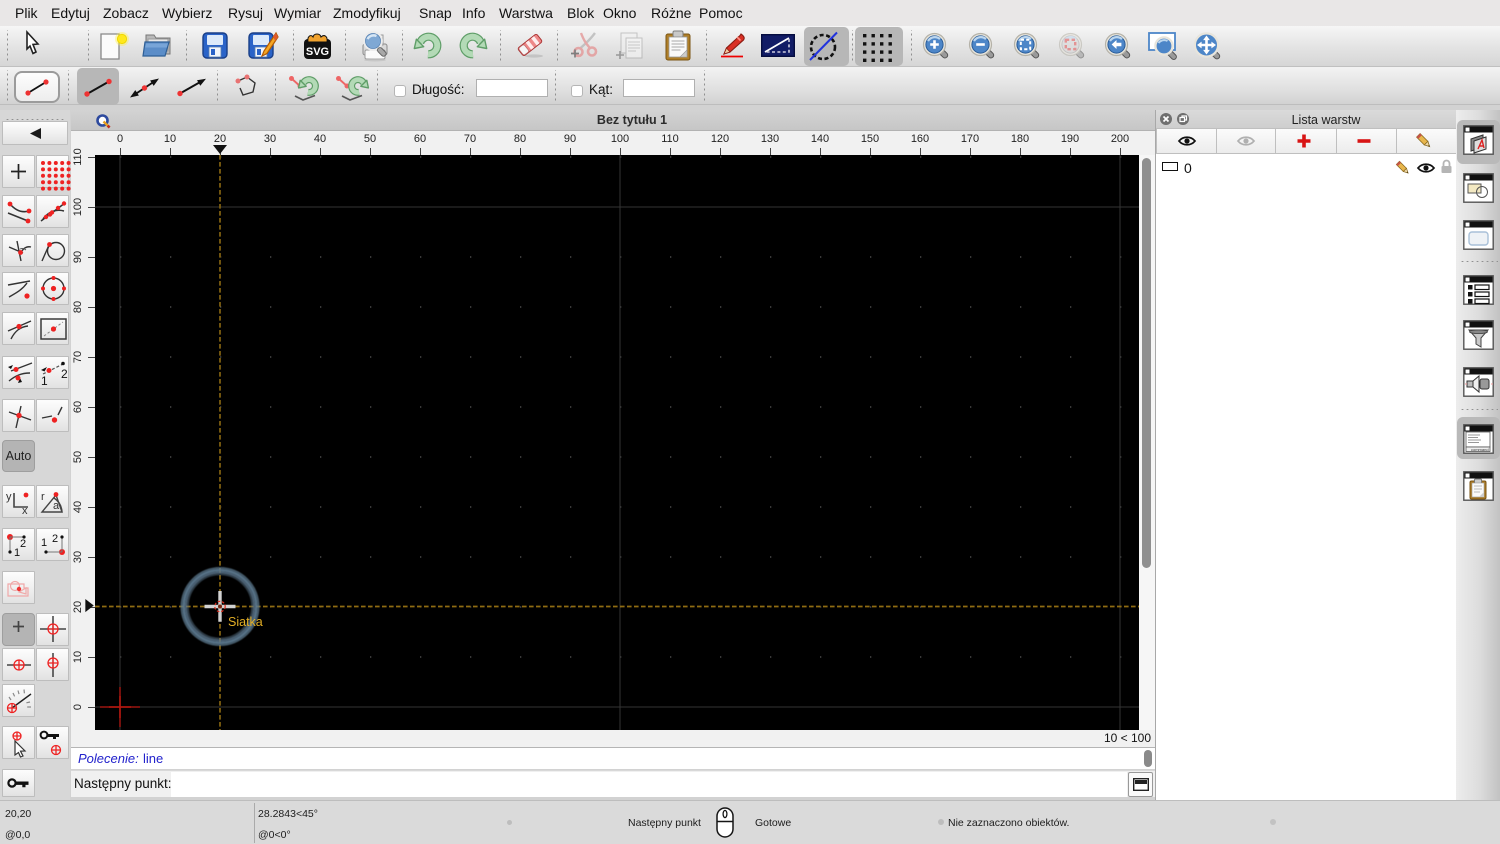 This screenshot has height=844, width=1500. What do you see at coordinates (9, 497) in the screenshot?
I see `svg-text: y` at bounding box center [9, 497].